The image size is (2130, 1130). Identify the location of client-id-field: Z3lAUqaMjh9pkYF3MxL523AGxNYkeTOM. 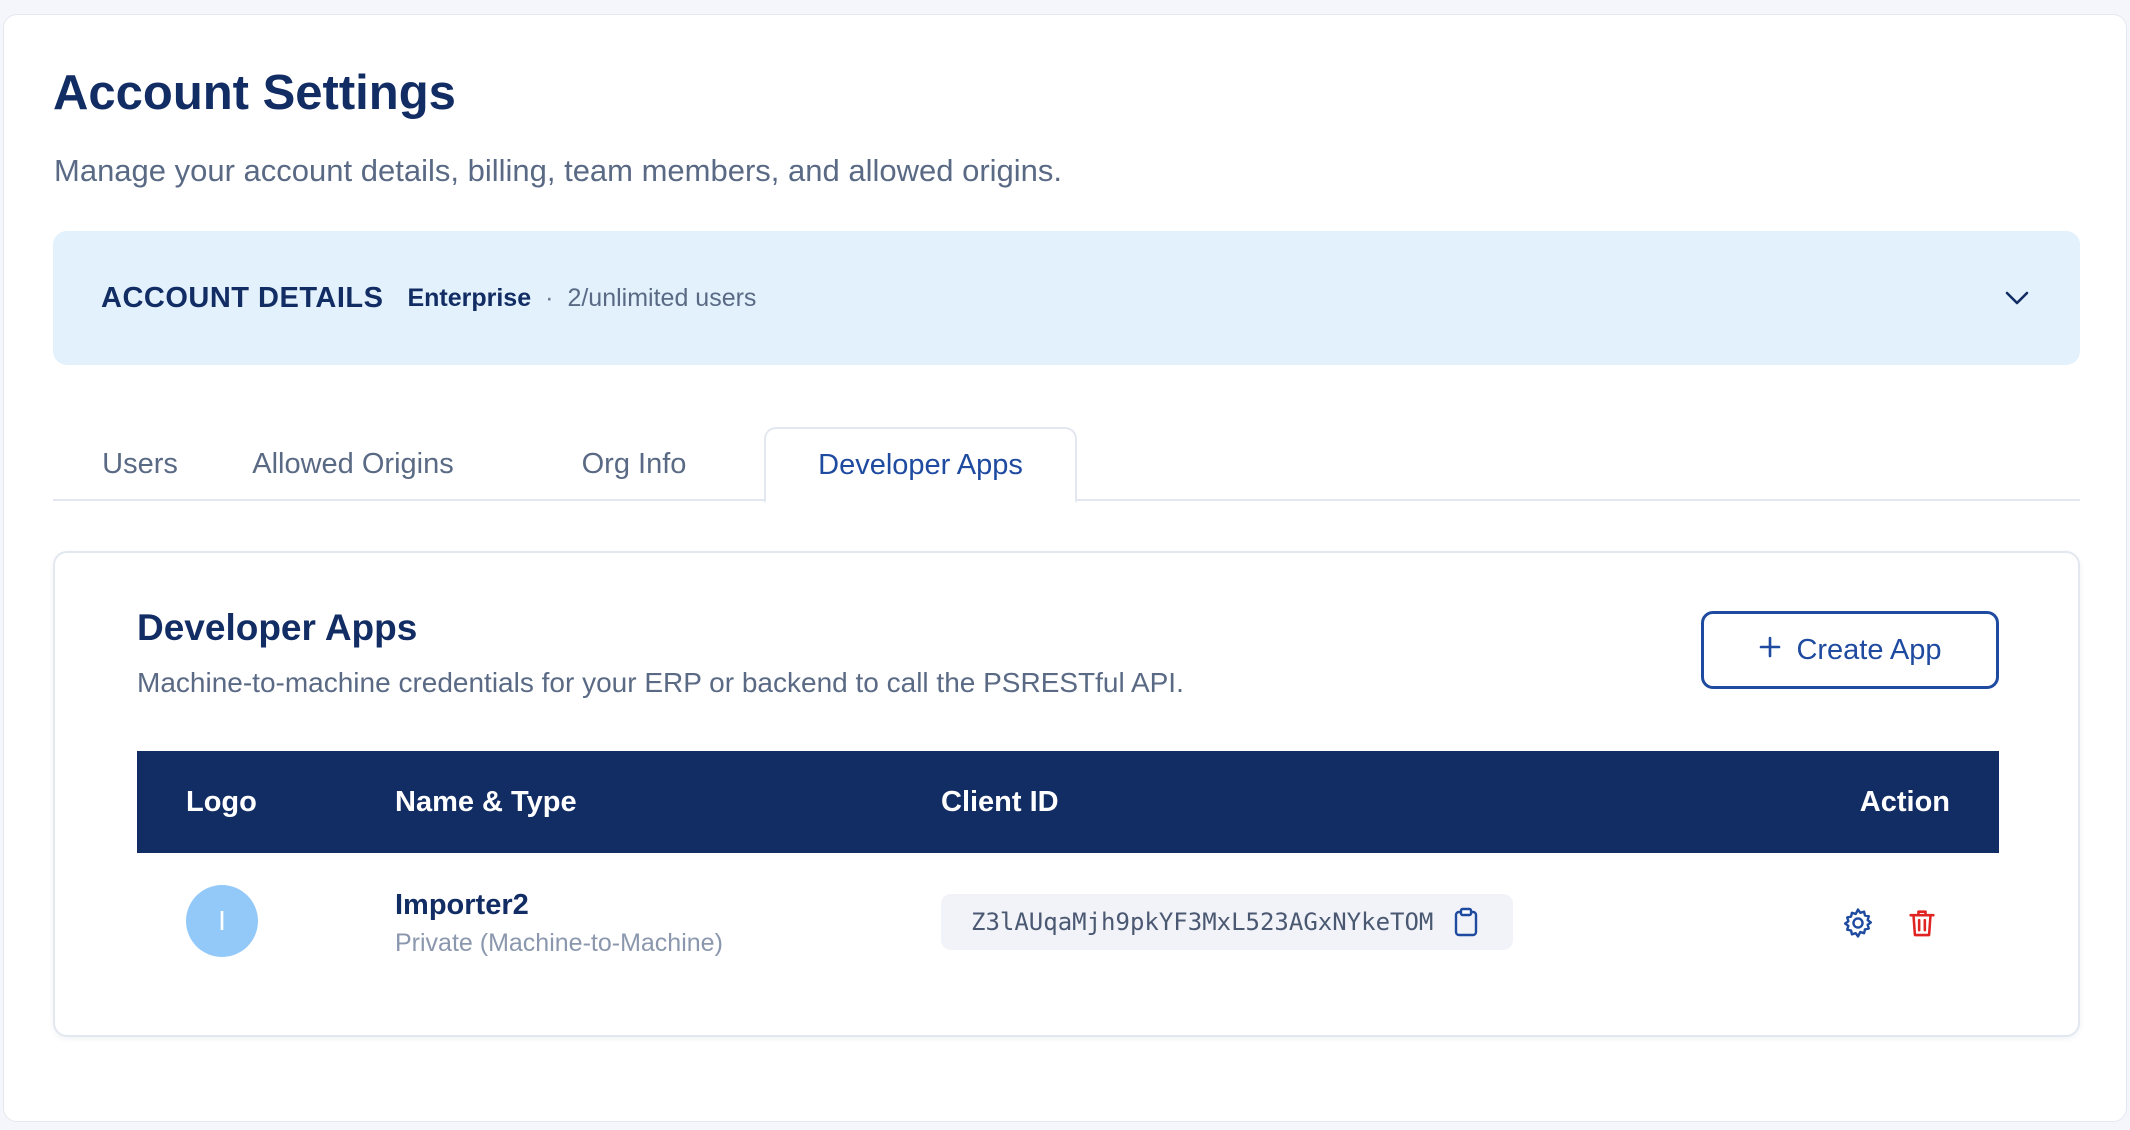
(1227, 922).